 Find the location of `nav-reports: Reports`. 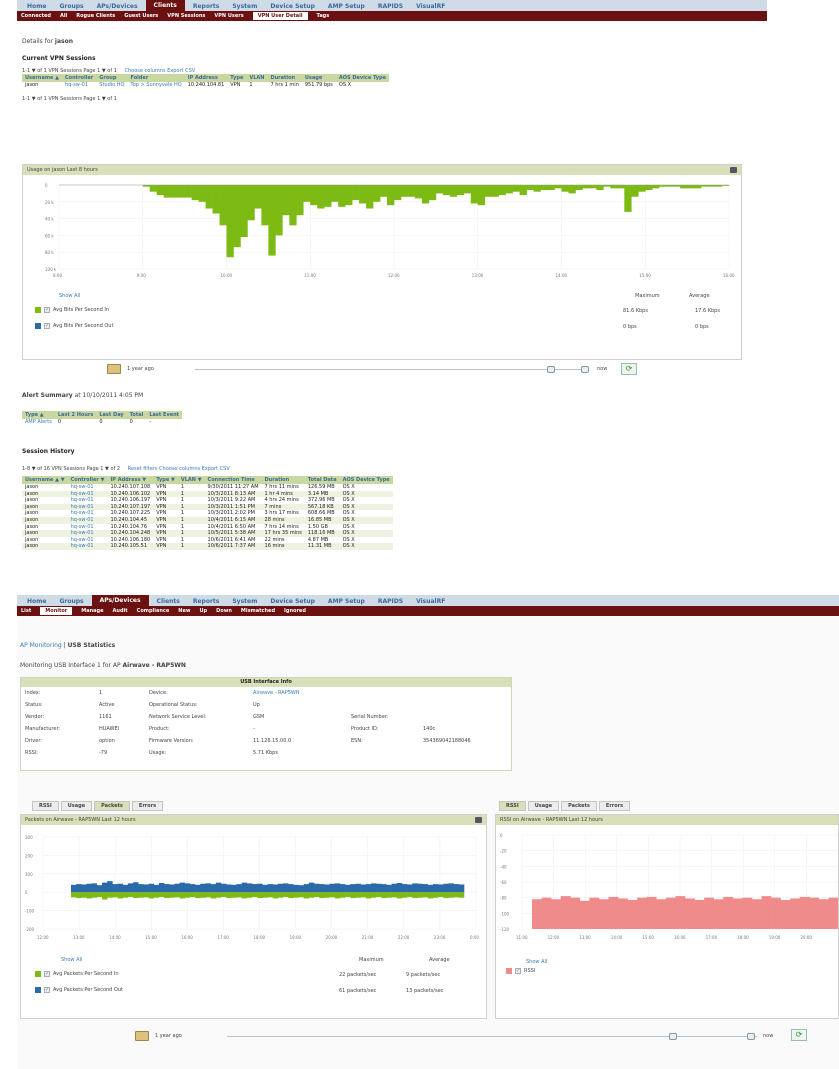

nav-reports: Reports is located at coordinates (206, 6).